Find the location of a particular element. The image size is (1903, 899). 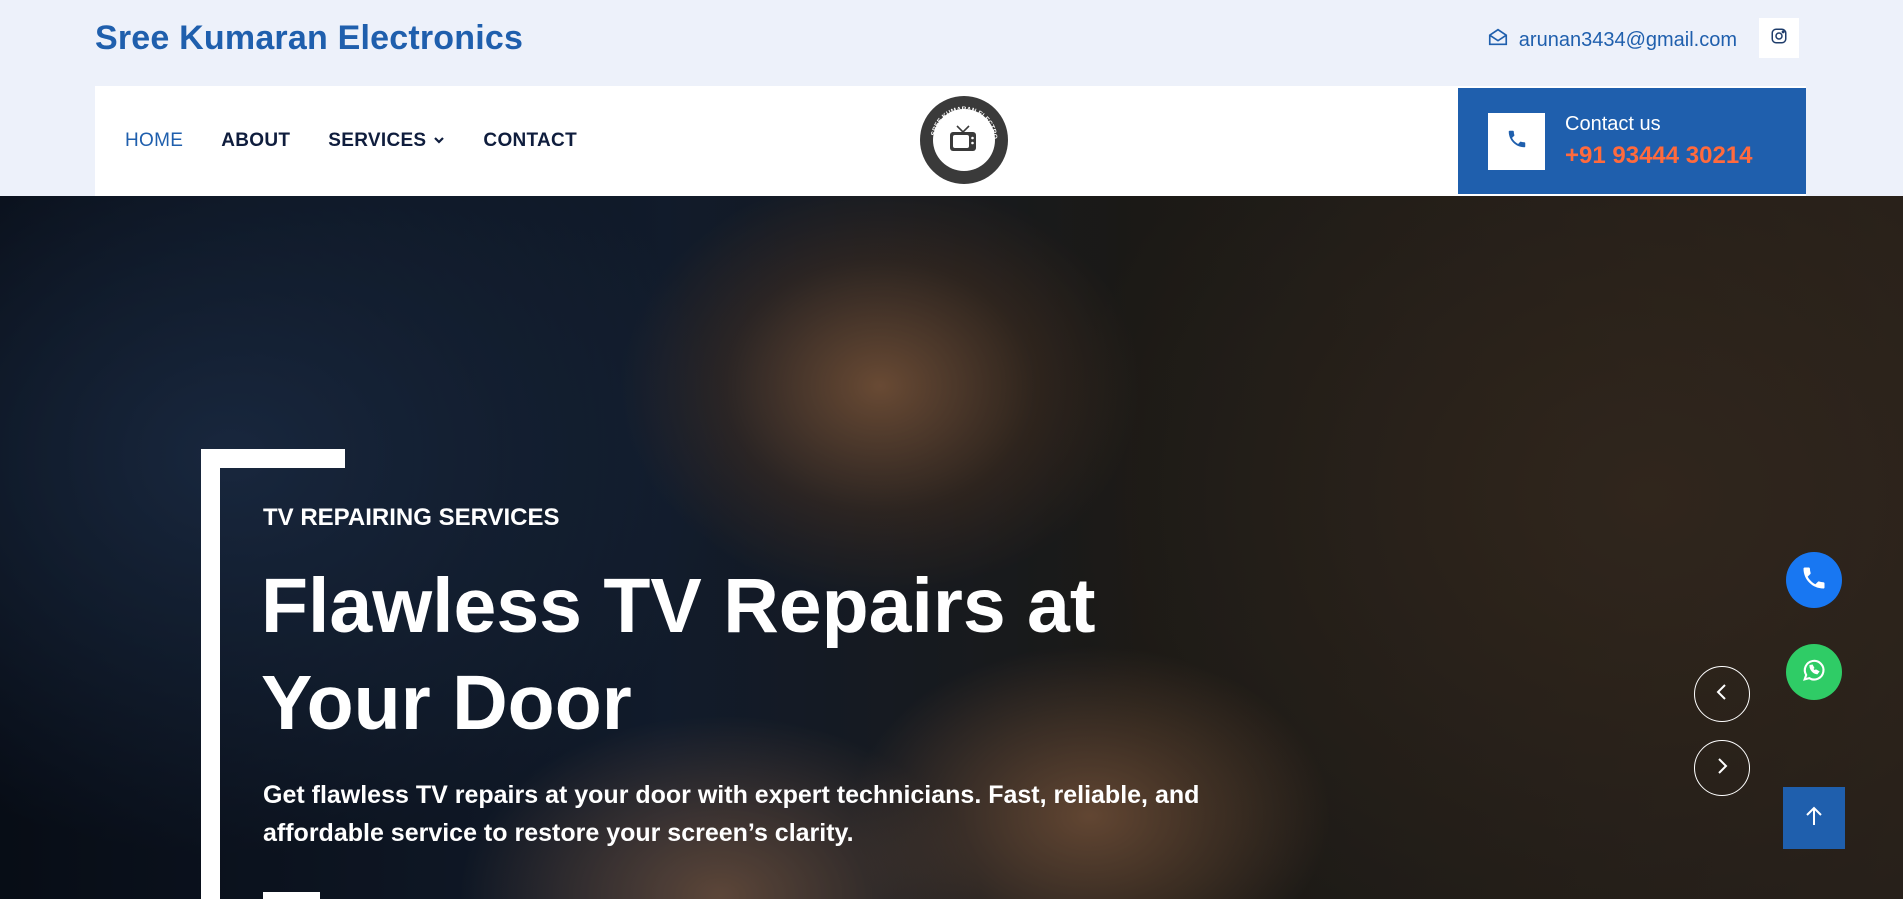

phone-icon-box is located at coordinates (1516, 141).